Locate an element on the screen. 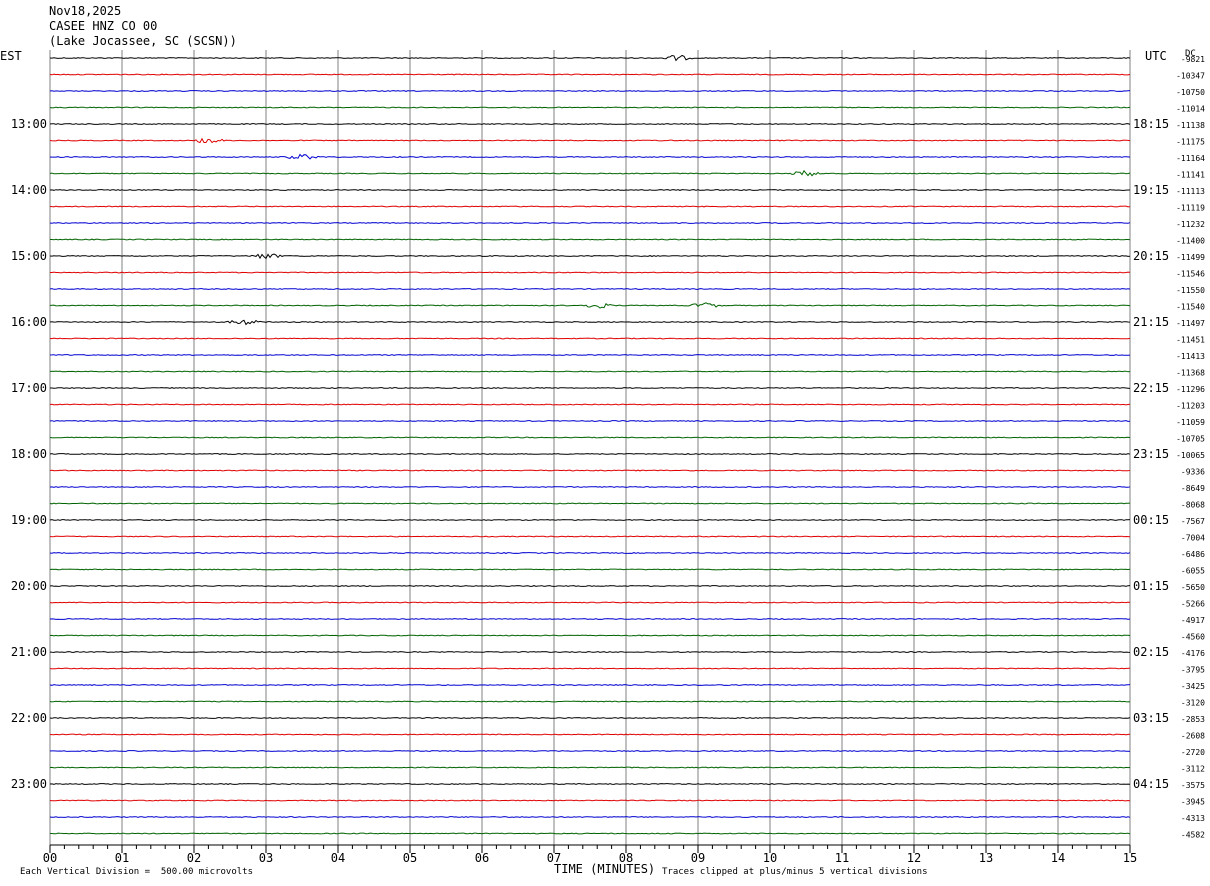 The width and height of the screenshot is (1210, 886). utc-hour-label: 22:15 is located at coordinates (1151, 388).